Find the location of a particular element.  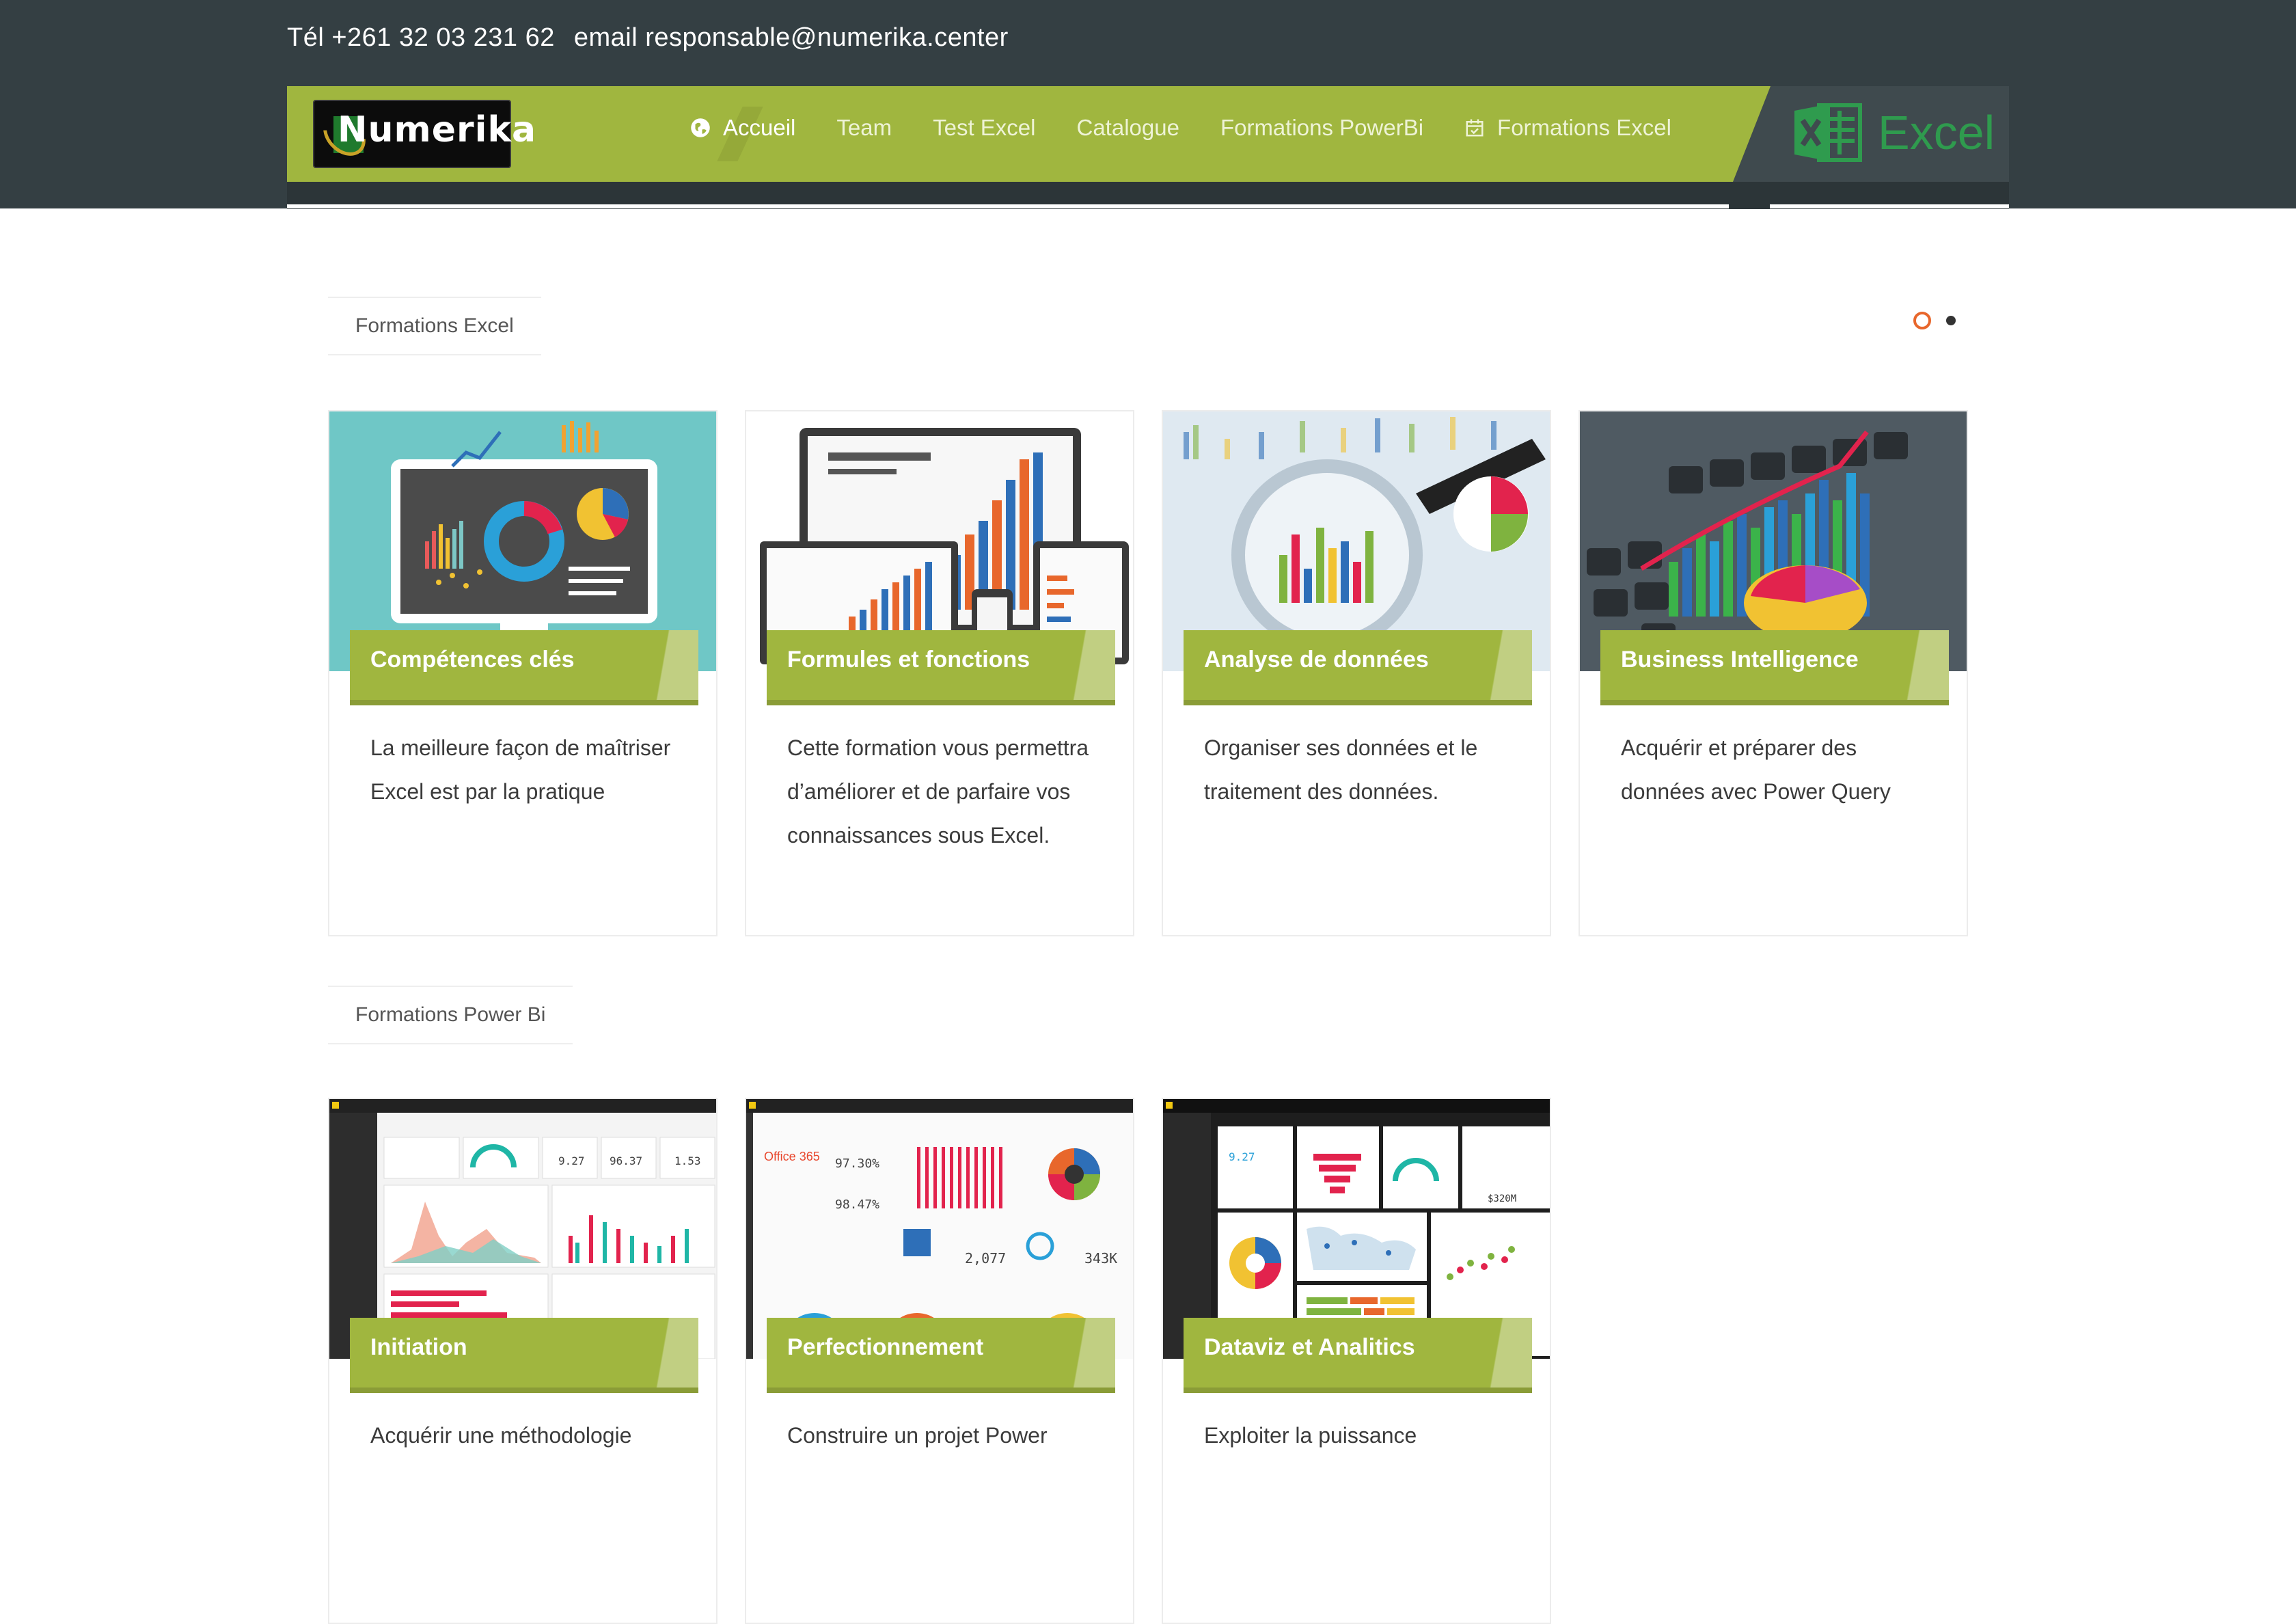

nav-item-accueil: Accueil is located at coordinates (742, 128).